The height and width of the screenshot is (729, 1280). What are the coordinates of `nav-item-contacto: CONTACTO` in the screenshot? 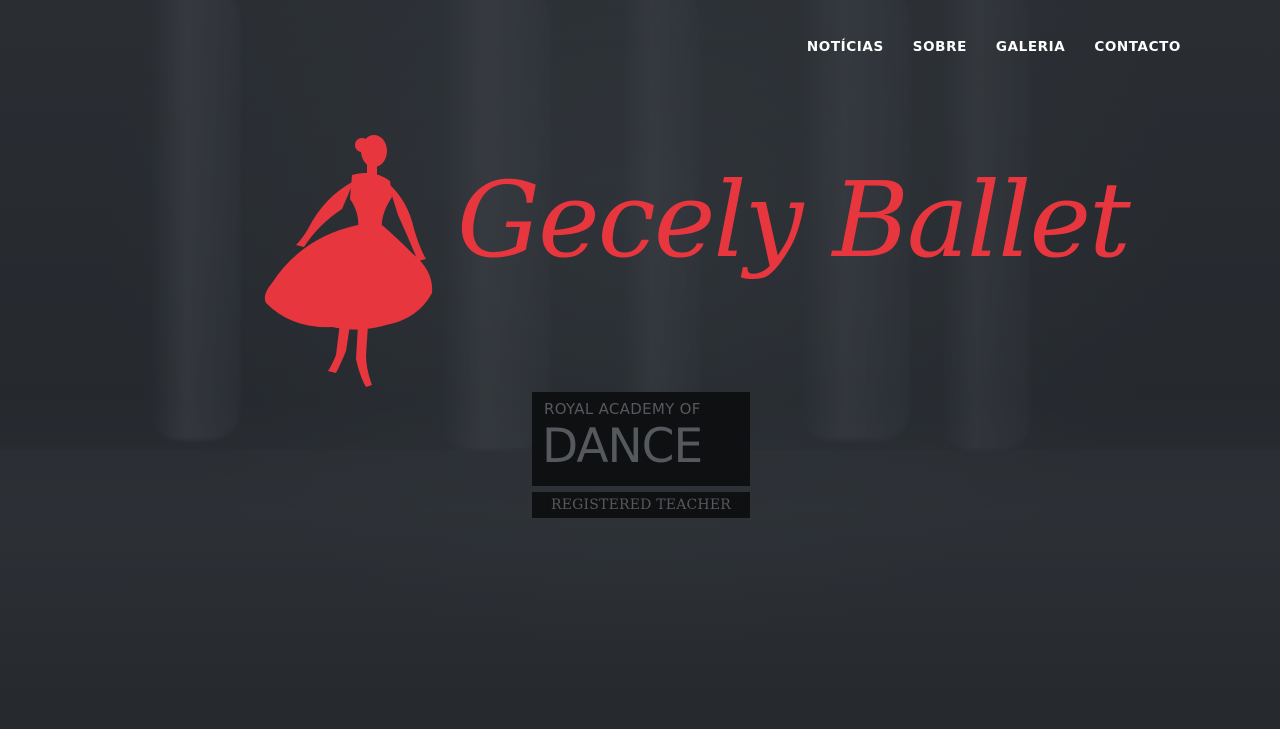 It's located at (1137, 47).